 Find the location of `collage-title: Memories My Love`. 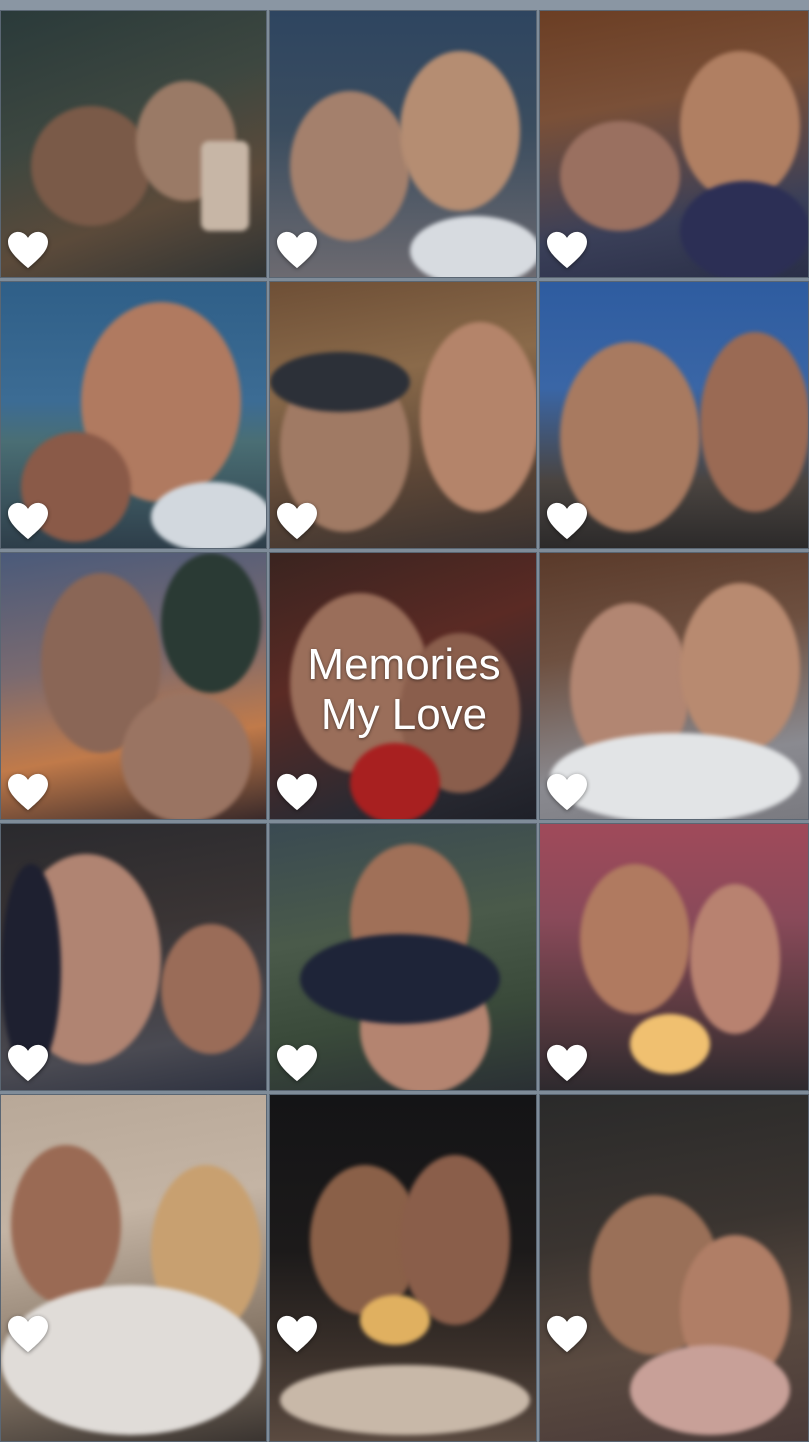

collage-title: Memories My Love is located at coordinates (404, 690).